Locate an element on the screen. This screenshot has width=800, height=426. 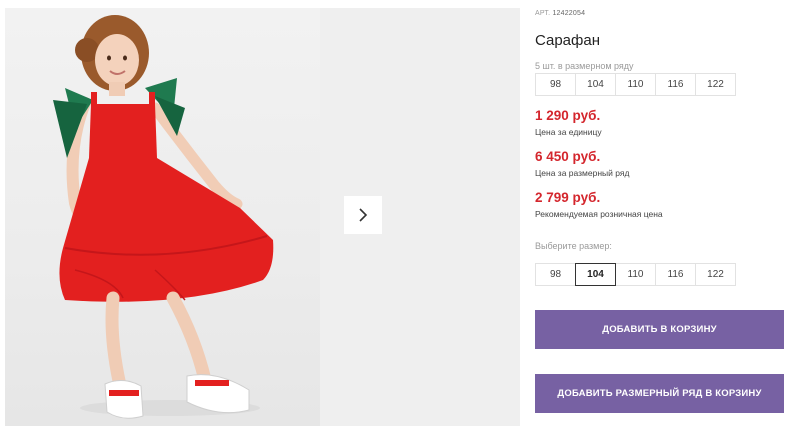
pack-size-list: 98 104 110 116 122 is located at coordinates (635, 84).